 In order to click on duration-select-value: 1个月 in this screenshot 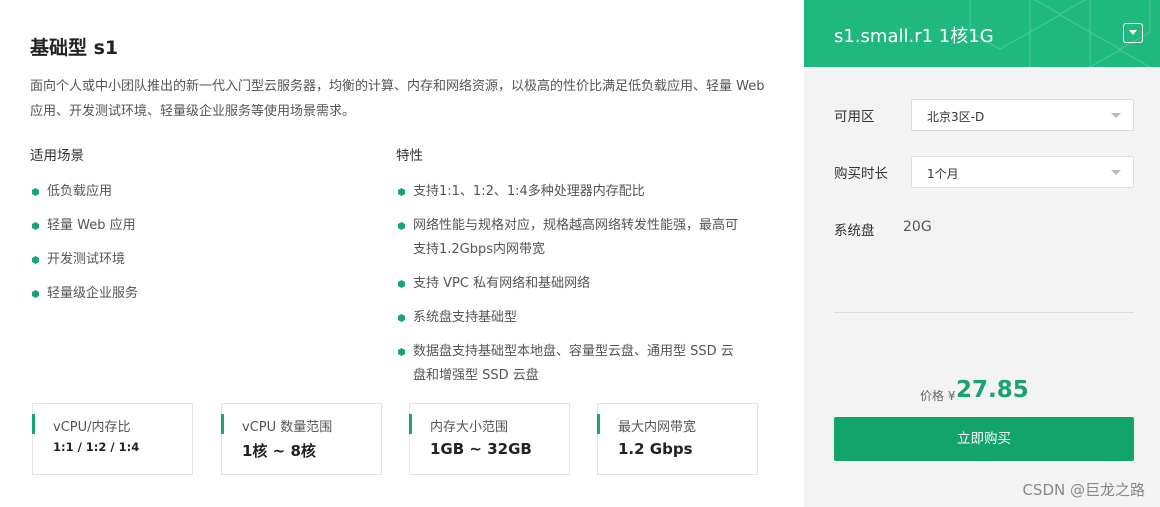, I will do `click(943, 174)`.